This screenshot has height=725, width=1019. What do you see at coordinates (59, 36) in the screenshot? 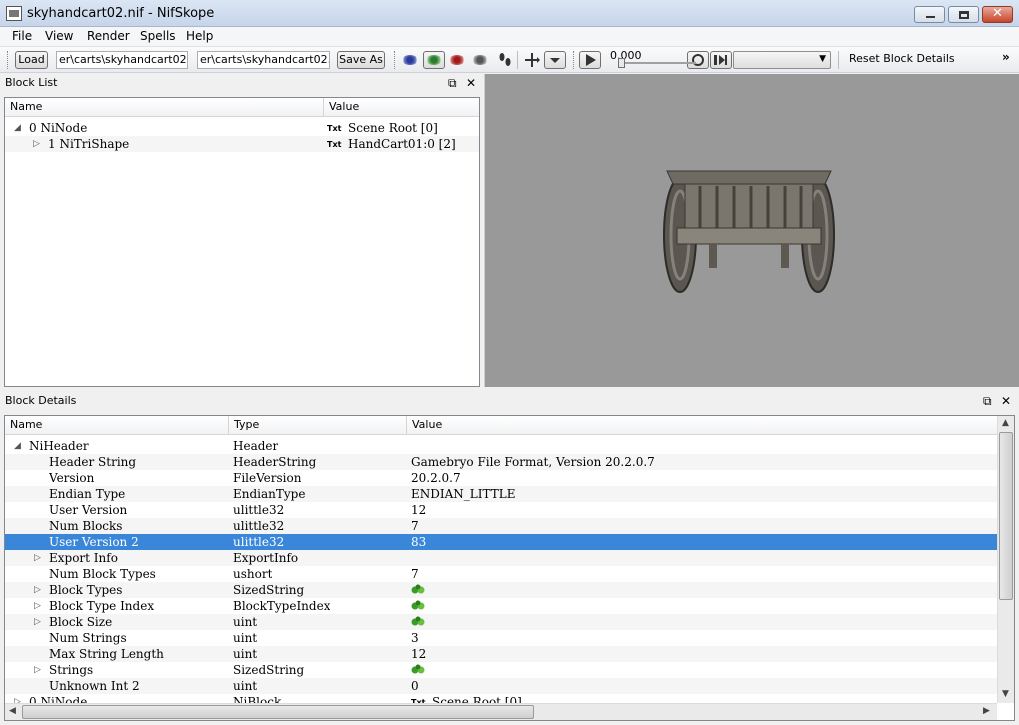
I see `menu-view: View` at bounding box center [59, 36].